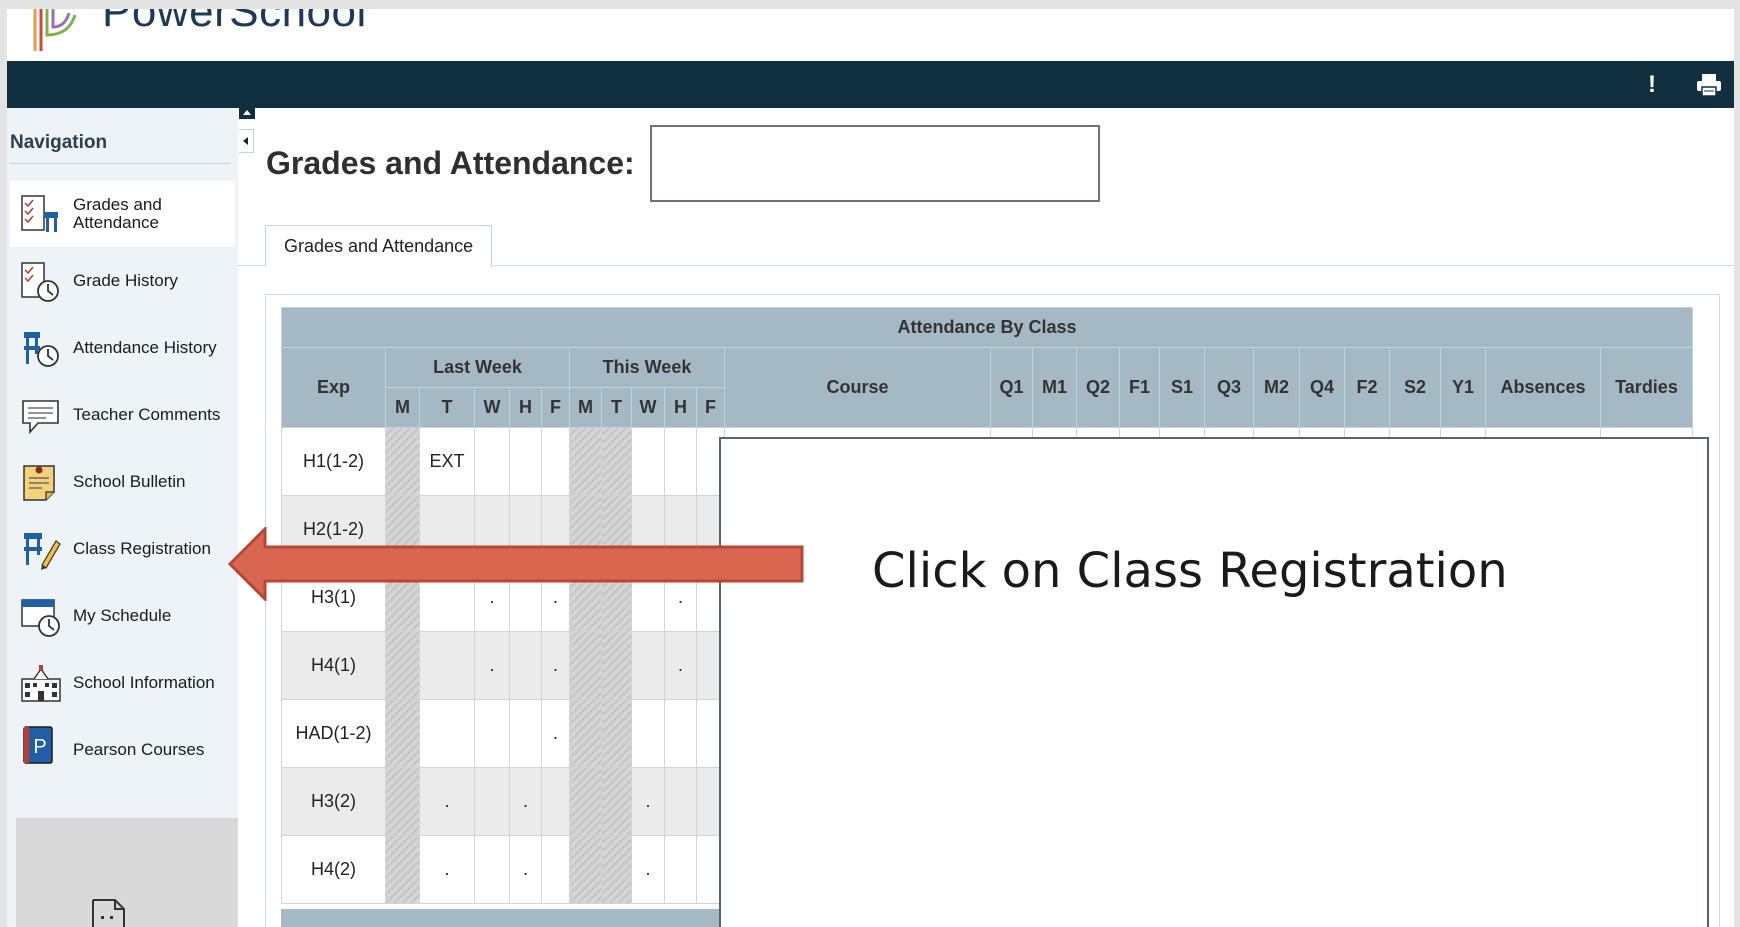 This screenshot has height=927, width=1740. What do you see at coordinates (41, 683) in the screenshot?
I see `school-information-icon` at bounding box center [41, 683].